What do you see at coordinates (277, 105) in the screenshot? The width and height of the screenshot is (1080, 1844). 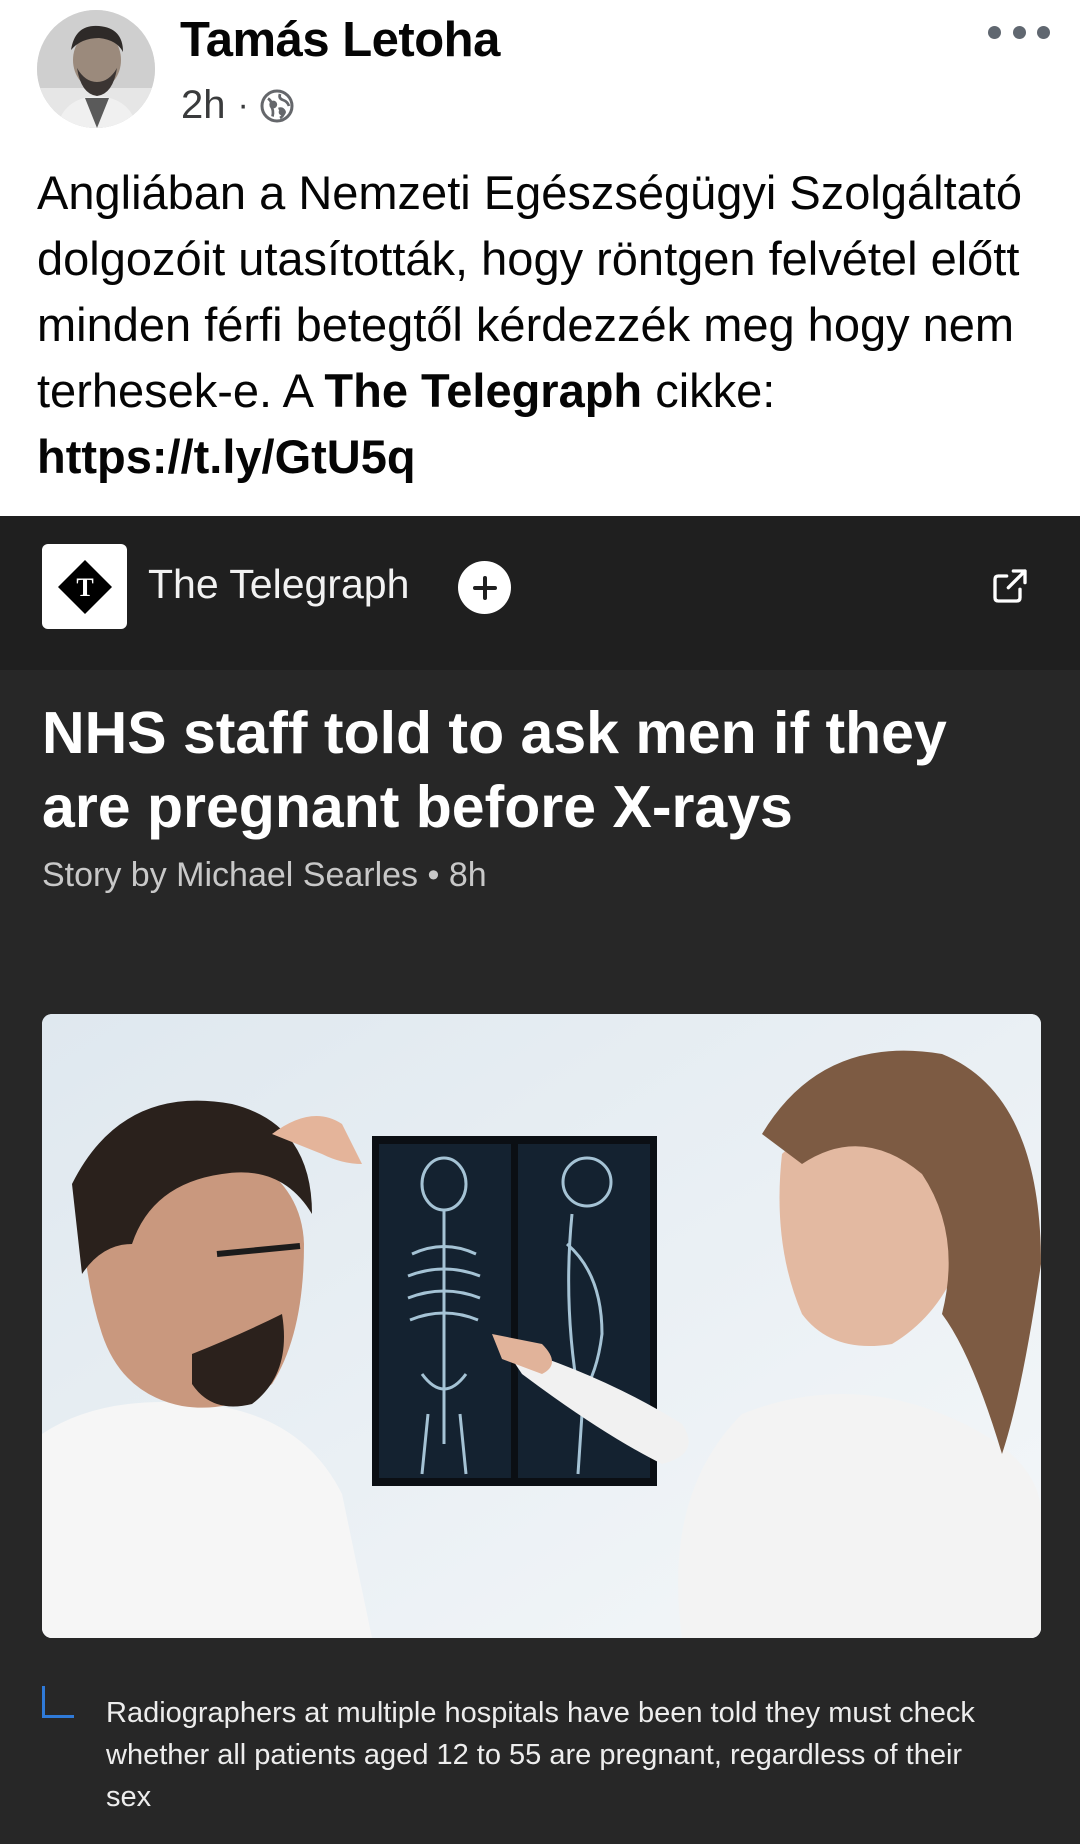 I see `globe-icon` at bounding box center [277, 105].